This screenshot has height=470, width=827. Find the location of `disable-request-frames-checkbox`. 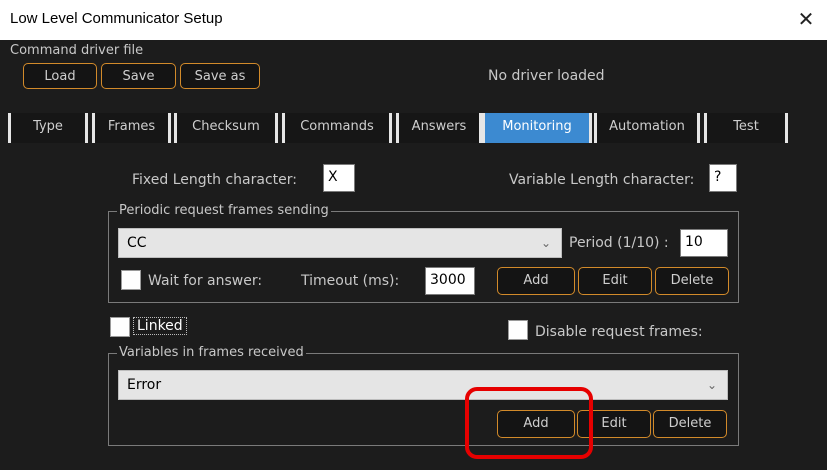

disable-request-frames-checkbox is located at coordinates (518, 330).